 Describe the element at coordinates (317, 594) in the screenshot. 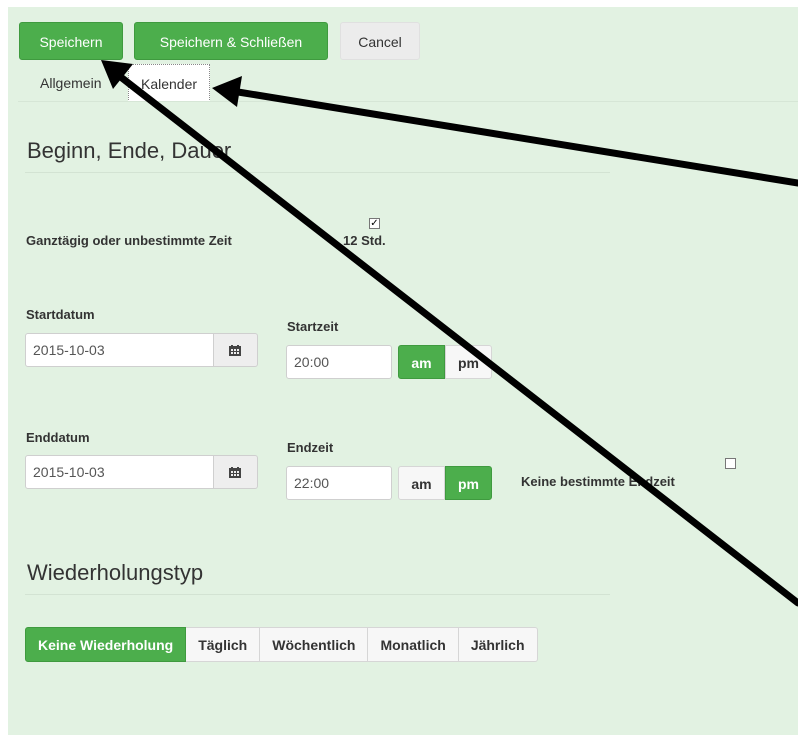

I see `repeat-section-divider` at that location.